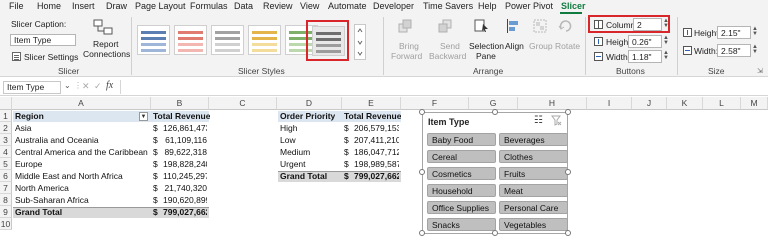 The height and width of the screenshot is (240, 768). What do you see at coordinates (82, 176) in the screenshot?
I see `pivot1-region-cell: Middle East and North Africa` at bounding box center [82, 176].